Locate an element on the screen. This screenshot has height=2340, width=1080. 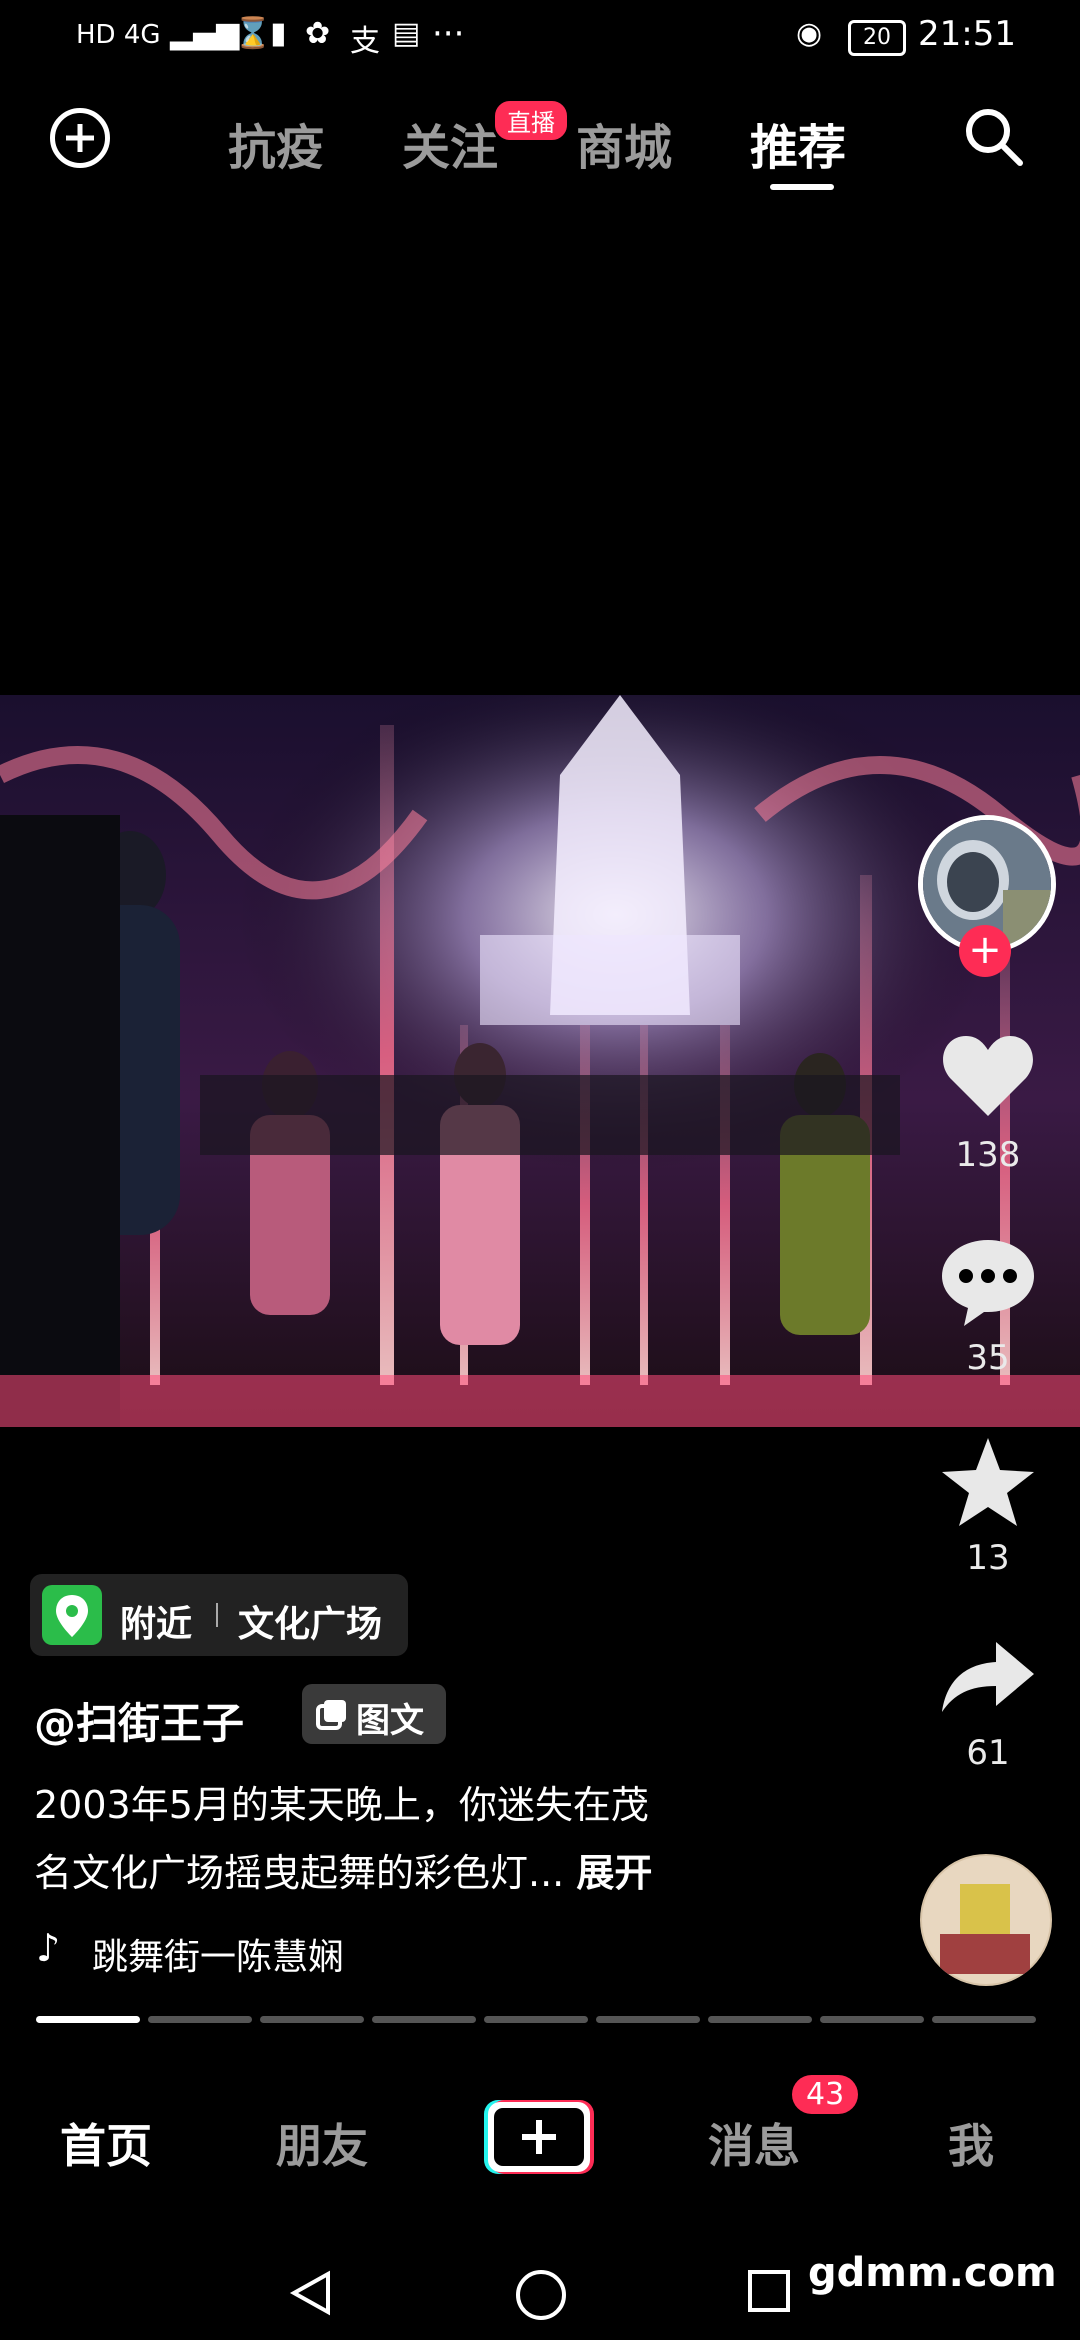
eye-icon: ◉ is located at coordinates (809, 33).